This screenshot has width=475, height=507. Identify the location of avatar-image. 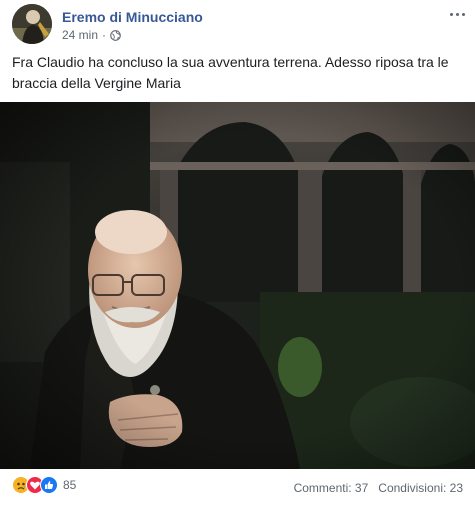
(32, 24).